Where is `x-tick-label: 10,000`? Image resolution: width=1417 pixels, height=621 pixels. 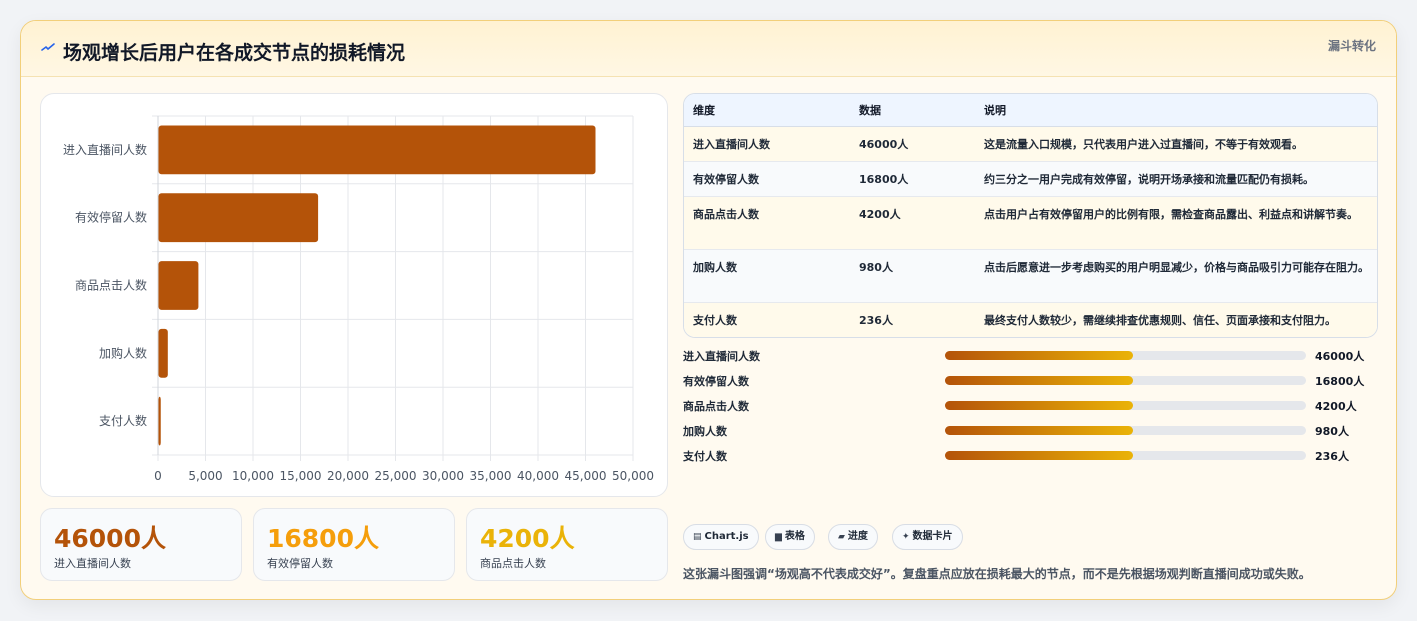 x-tick-label: 10,000 is located at coordinates (253, 476).